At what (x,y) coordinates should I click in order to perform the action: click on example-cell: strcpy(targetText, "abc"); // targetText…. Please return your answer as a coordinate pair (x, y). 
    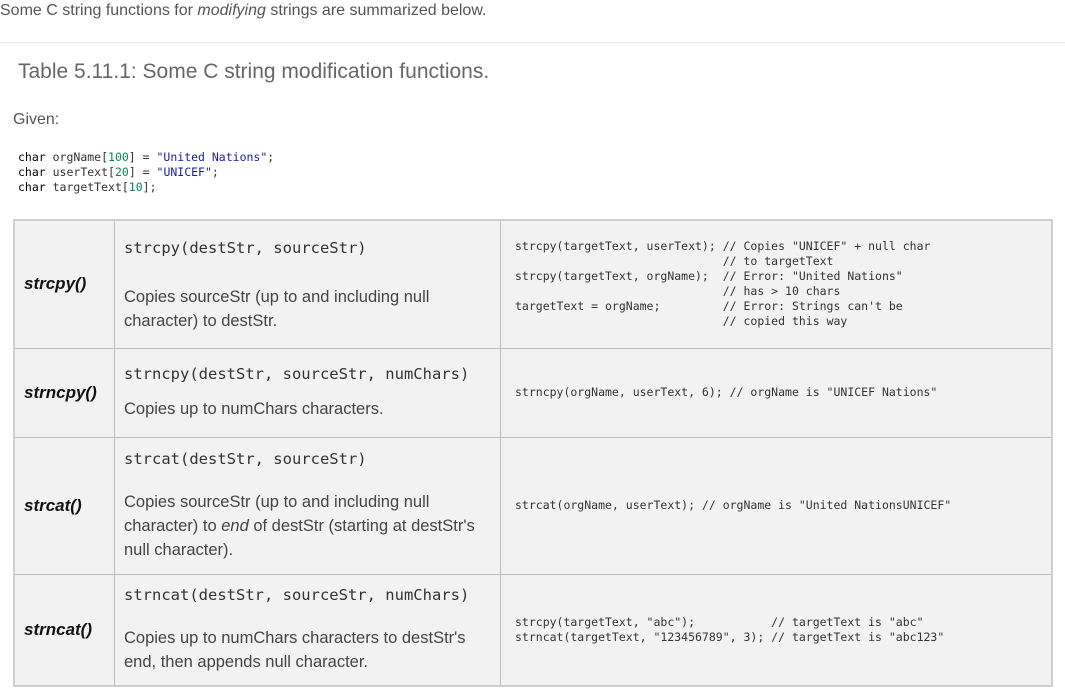
    Looking at the image, I should click on (776, 630).